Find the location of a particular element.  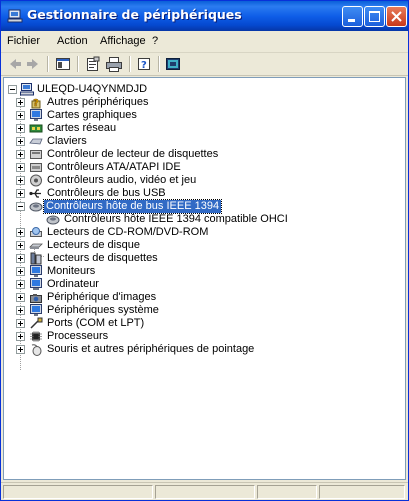

tree-item-label: Moniteurs is located at coordinates (71, 271).